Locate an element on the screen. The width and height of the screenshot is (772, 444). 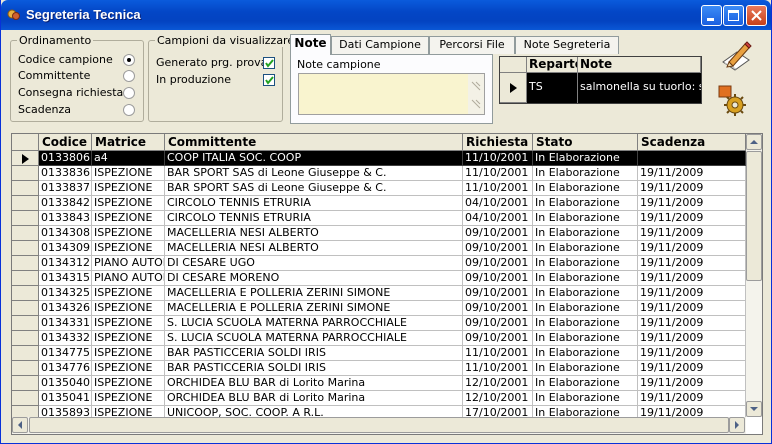
cell-matrice: a4 is located at coordinates (128, 158).